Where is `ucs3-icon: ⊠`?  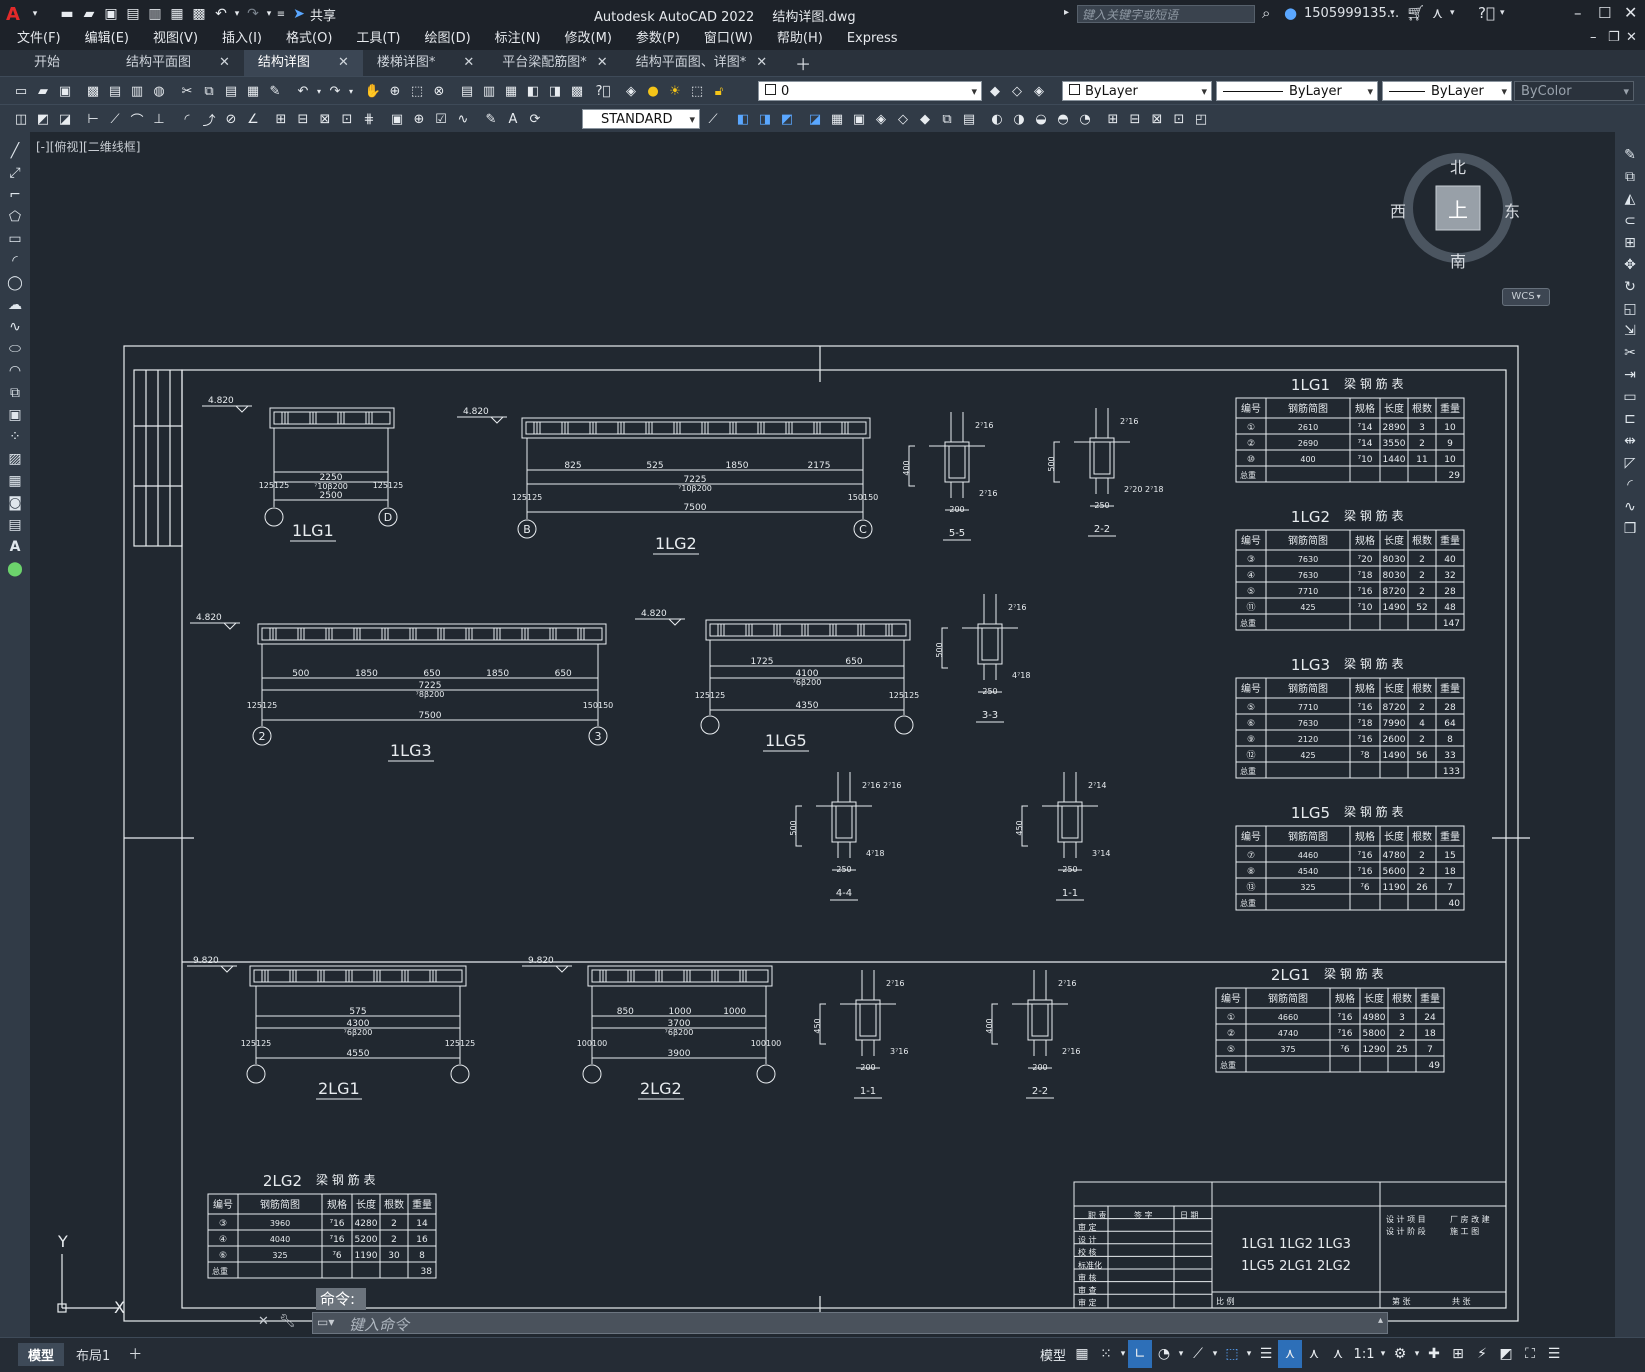
ucs3-icon: ⊠ is located at coordinates (1157, 119).